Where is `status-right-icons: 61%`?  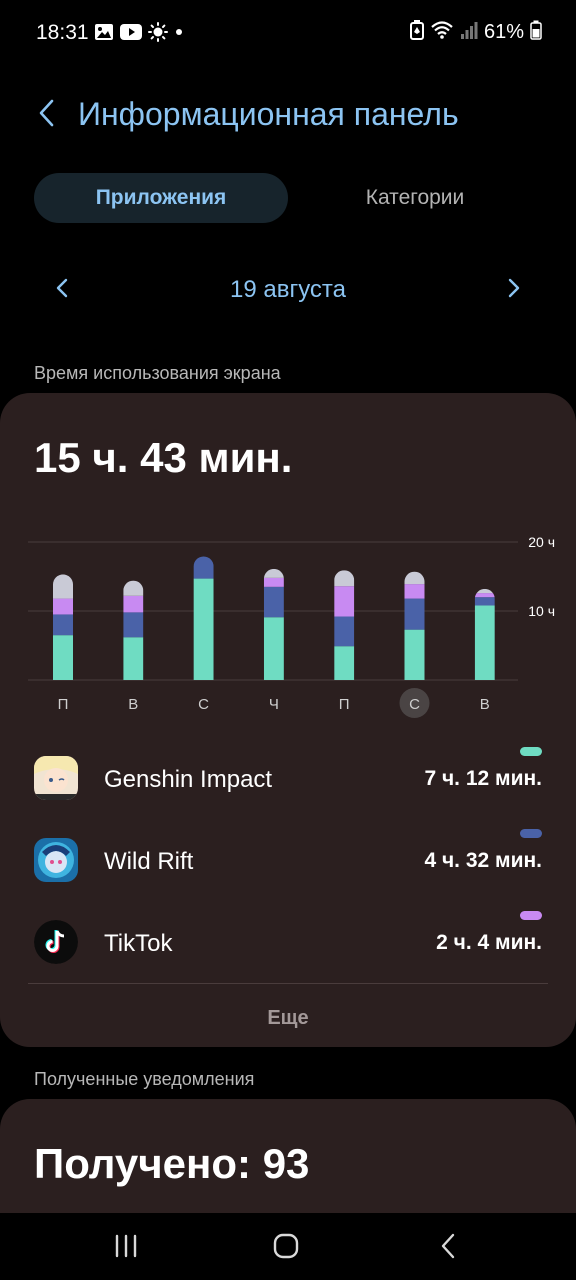
status-right-icons: 61% is located at coordinates (475, 32).